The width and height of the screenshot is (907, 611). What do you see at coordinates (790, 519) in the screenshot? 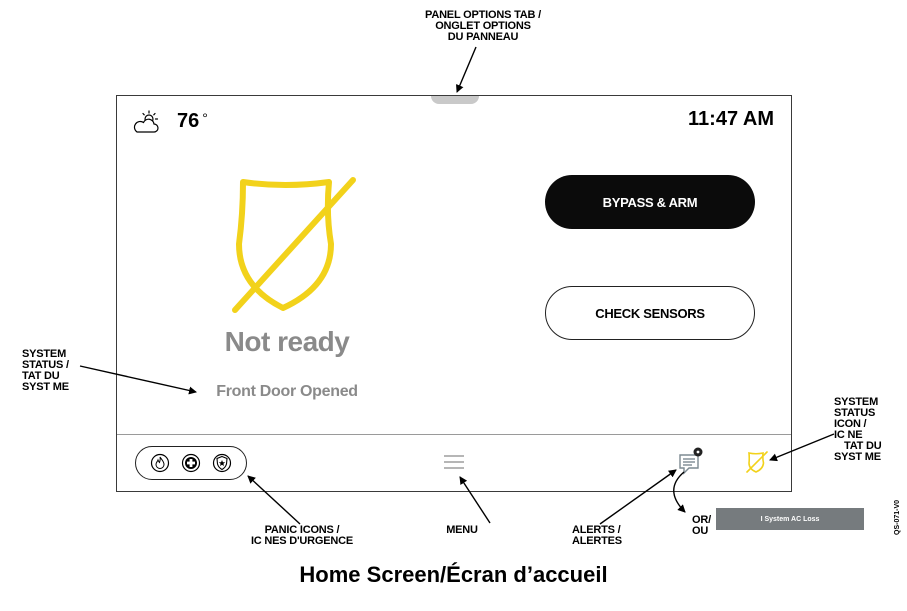
I see `ac-loss-banner: I System AC Loss` at bounding box center [790, 519].